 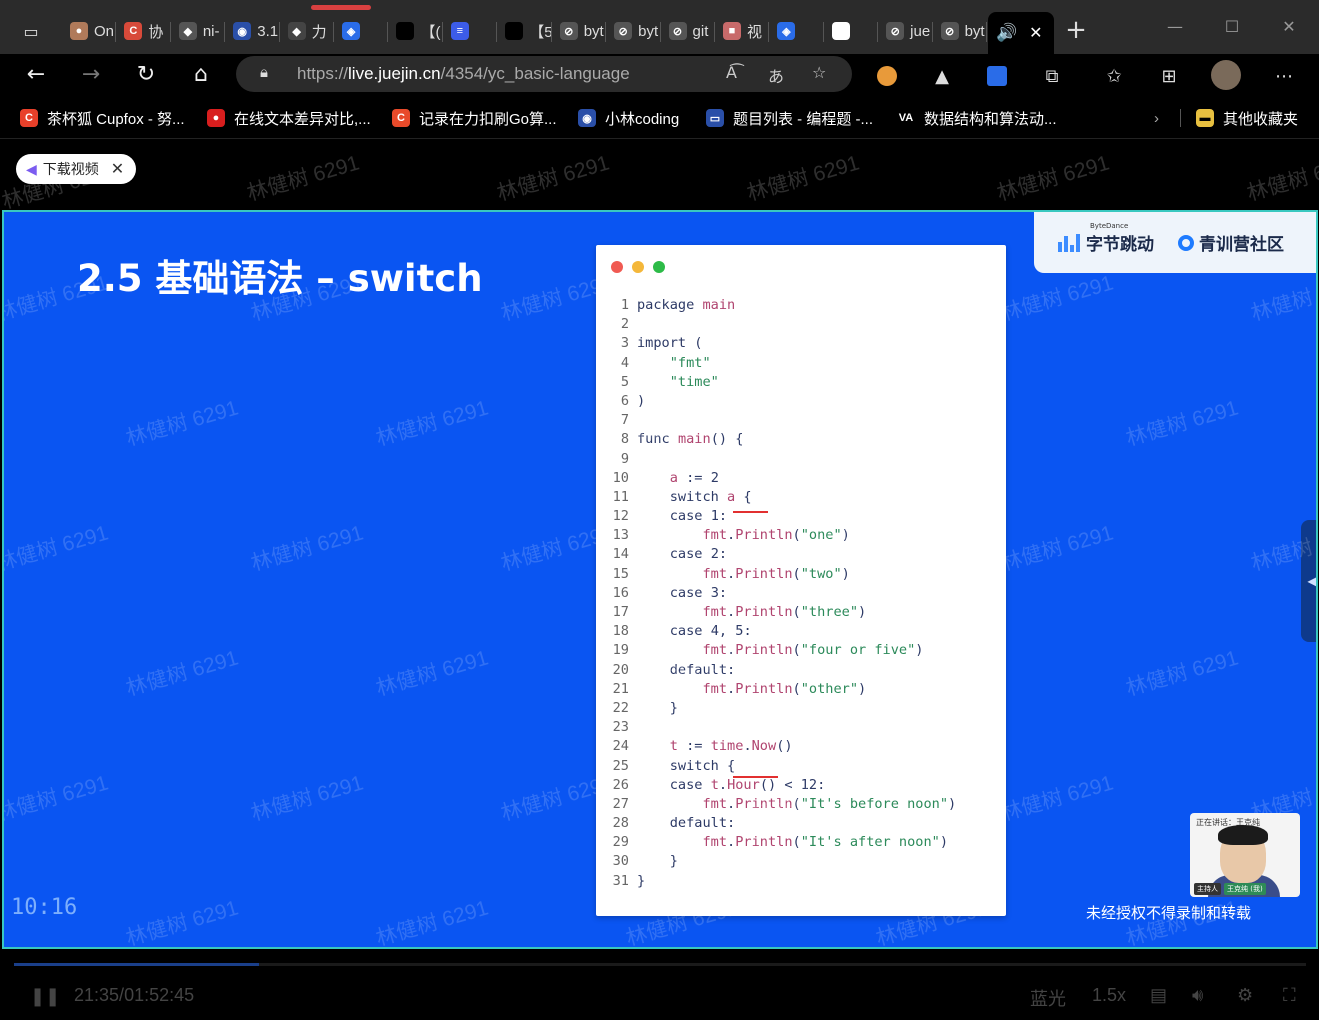 I want to click on line-number: 11, so click(x=620, y=496).